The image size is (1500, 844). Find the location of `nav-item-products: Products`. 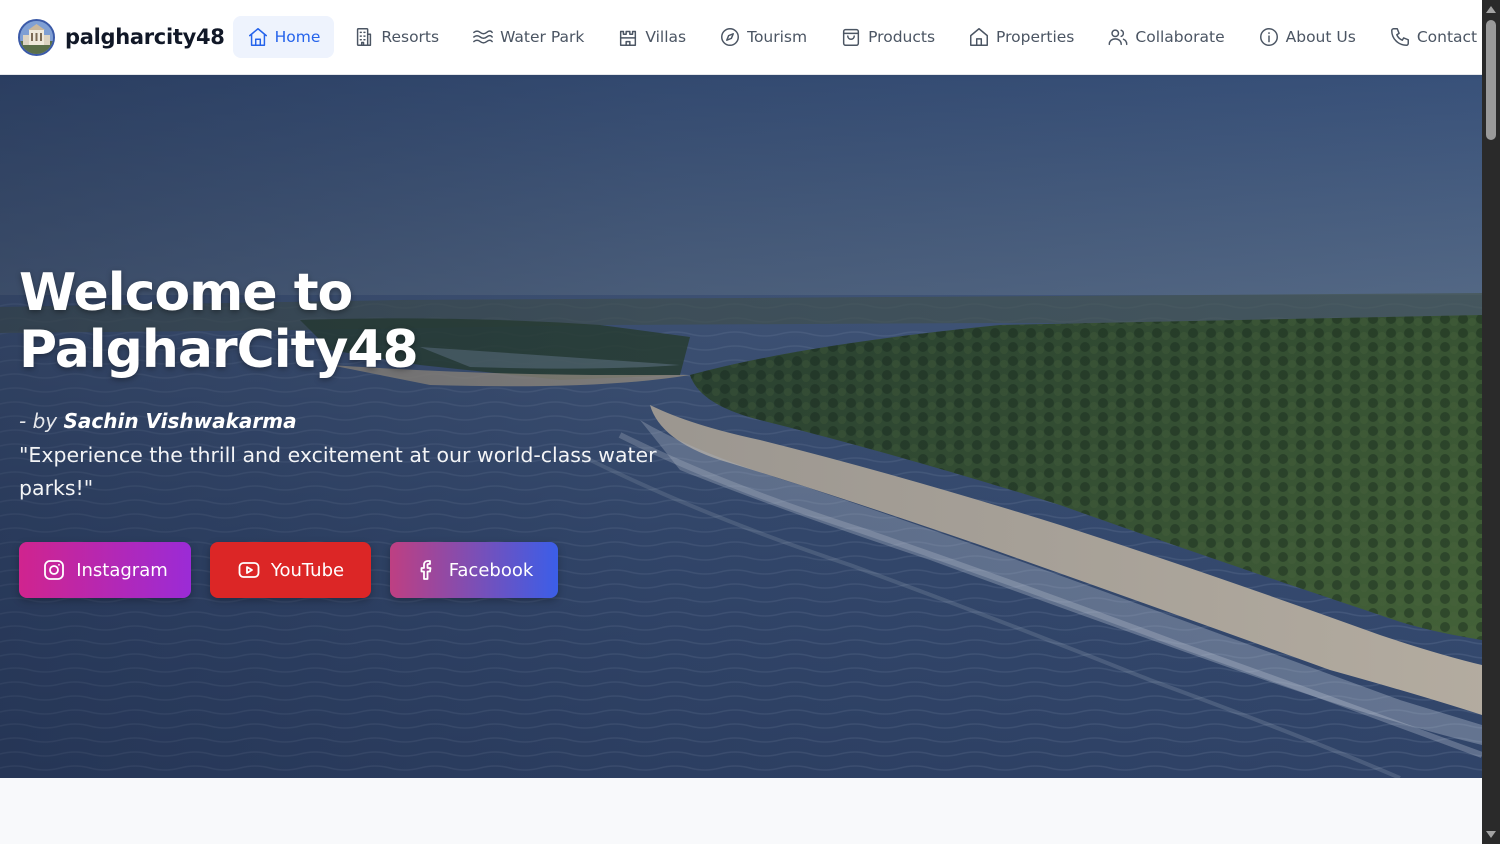

nav-item-products: Products is located at coordinates (887, 37).